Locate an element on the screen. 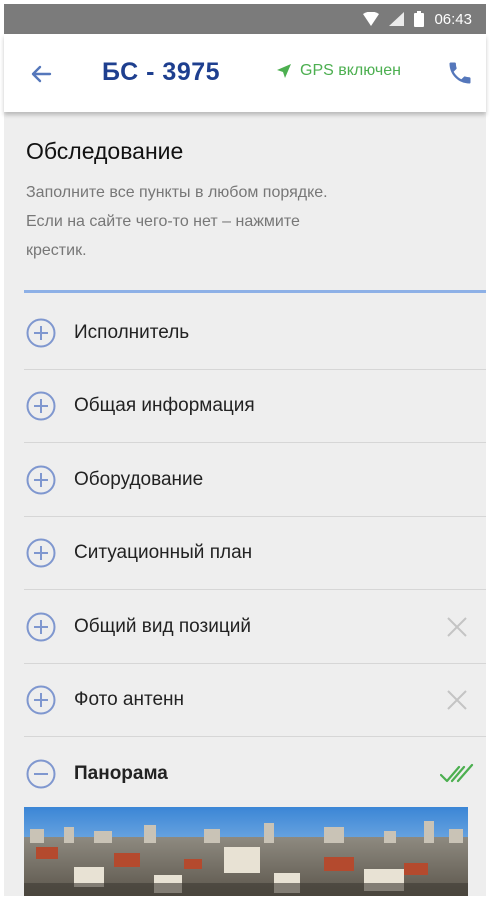 This screenshot has height=900, width=490. app-bar: БС - 3975 GPS включен is located at coordinates (245, 73).